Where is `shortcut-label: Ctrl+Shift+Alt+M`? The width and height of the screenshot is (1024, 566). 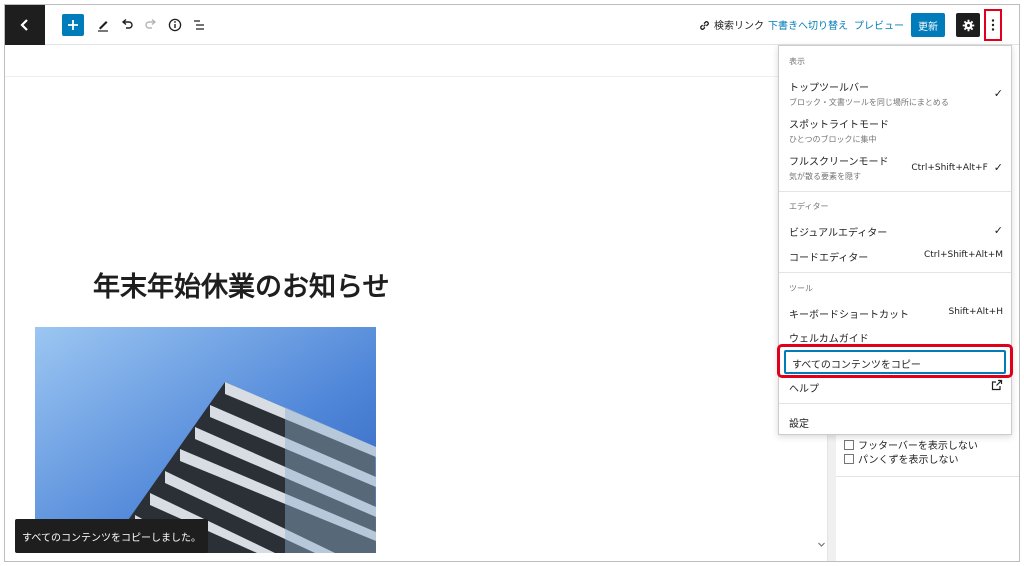
shortcut-label: Ctrl+Shift+Alt+M is located at coordinates (963, 255).